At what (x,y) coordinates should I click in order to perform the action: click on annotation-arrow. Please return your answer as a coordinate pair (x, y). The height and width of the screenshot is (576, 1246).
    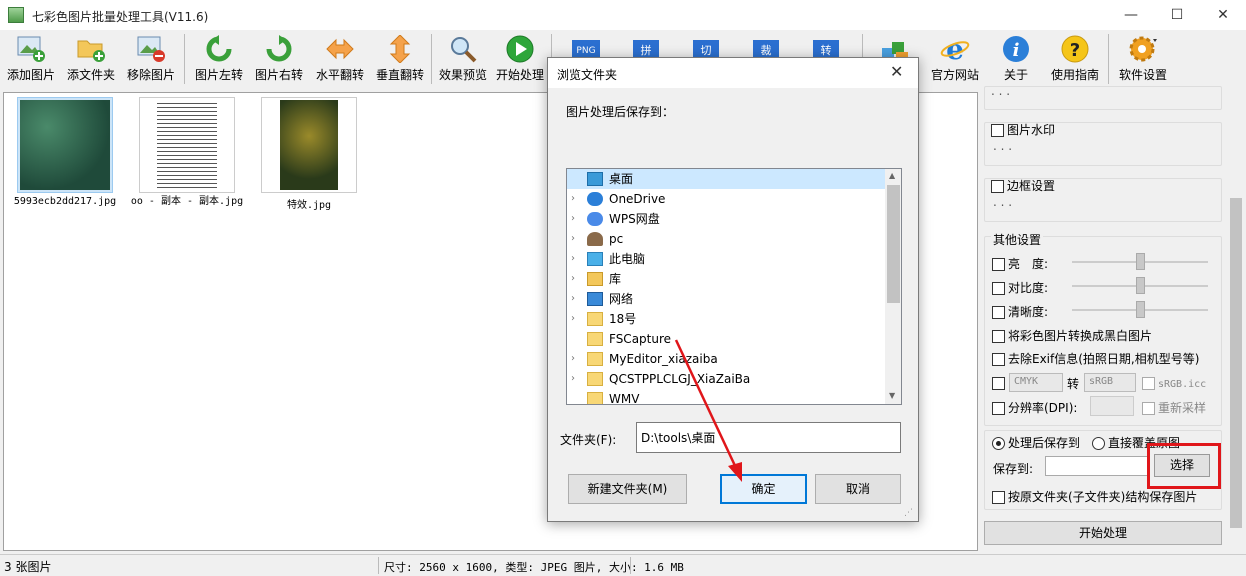
    Looking at the image, I should click on (708, 410).